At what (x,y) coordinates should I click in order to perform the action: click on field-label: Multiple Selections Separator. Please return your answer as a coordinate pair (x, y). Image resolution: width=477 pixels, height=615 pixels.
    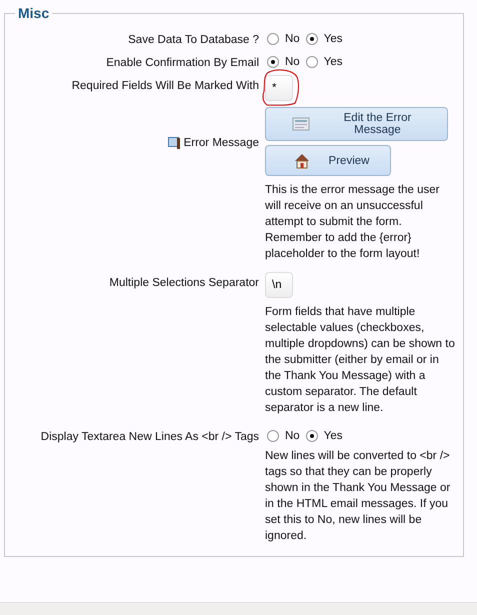
    Looking at the image, I should click on (184, 283).